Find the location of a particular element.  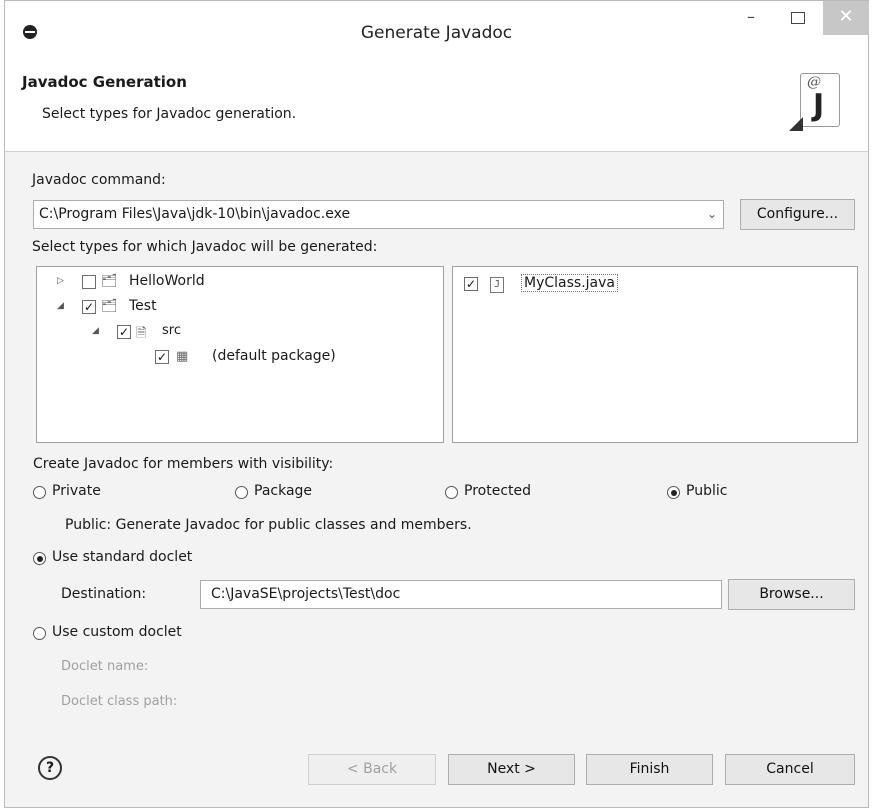

radio-label-public: Public is located at coordinates (707, 491).